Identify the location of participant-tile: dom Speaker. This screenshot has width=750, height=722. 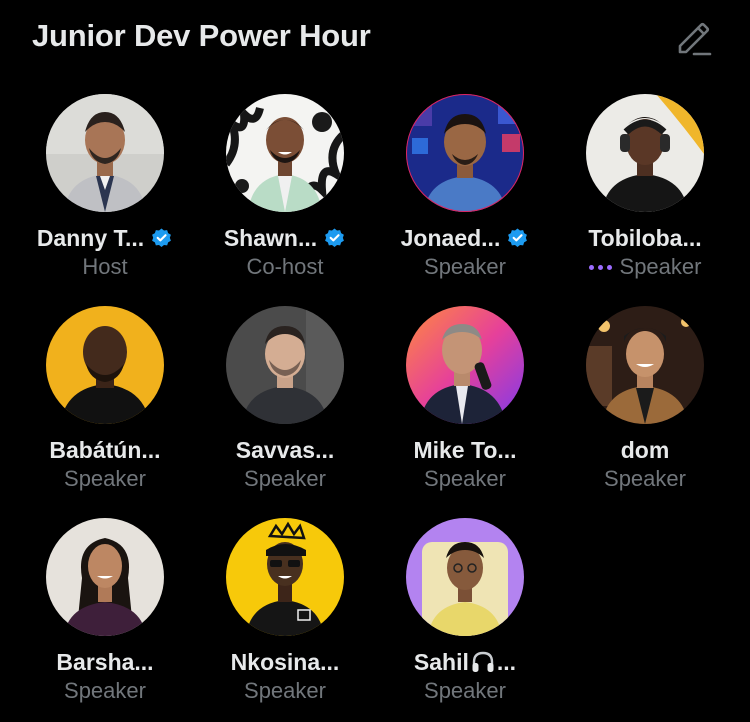
(645, 410).